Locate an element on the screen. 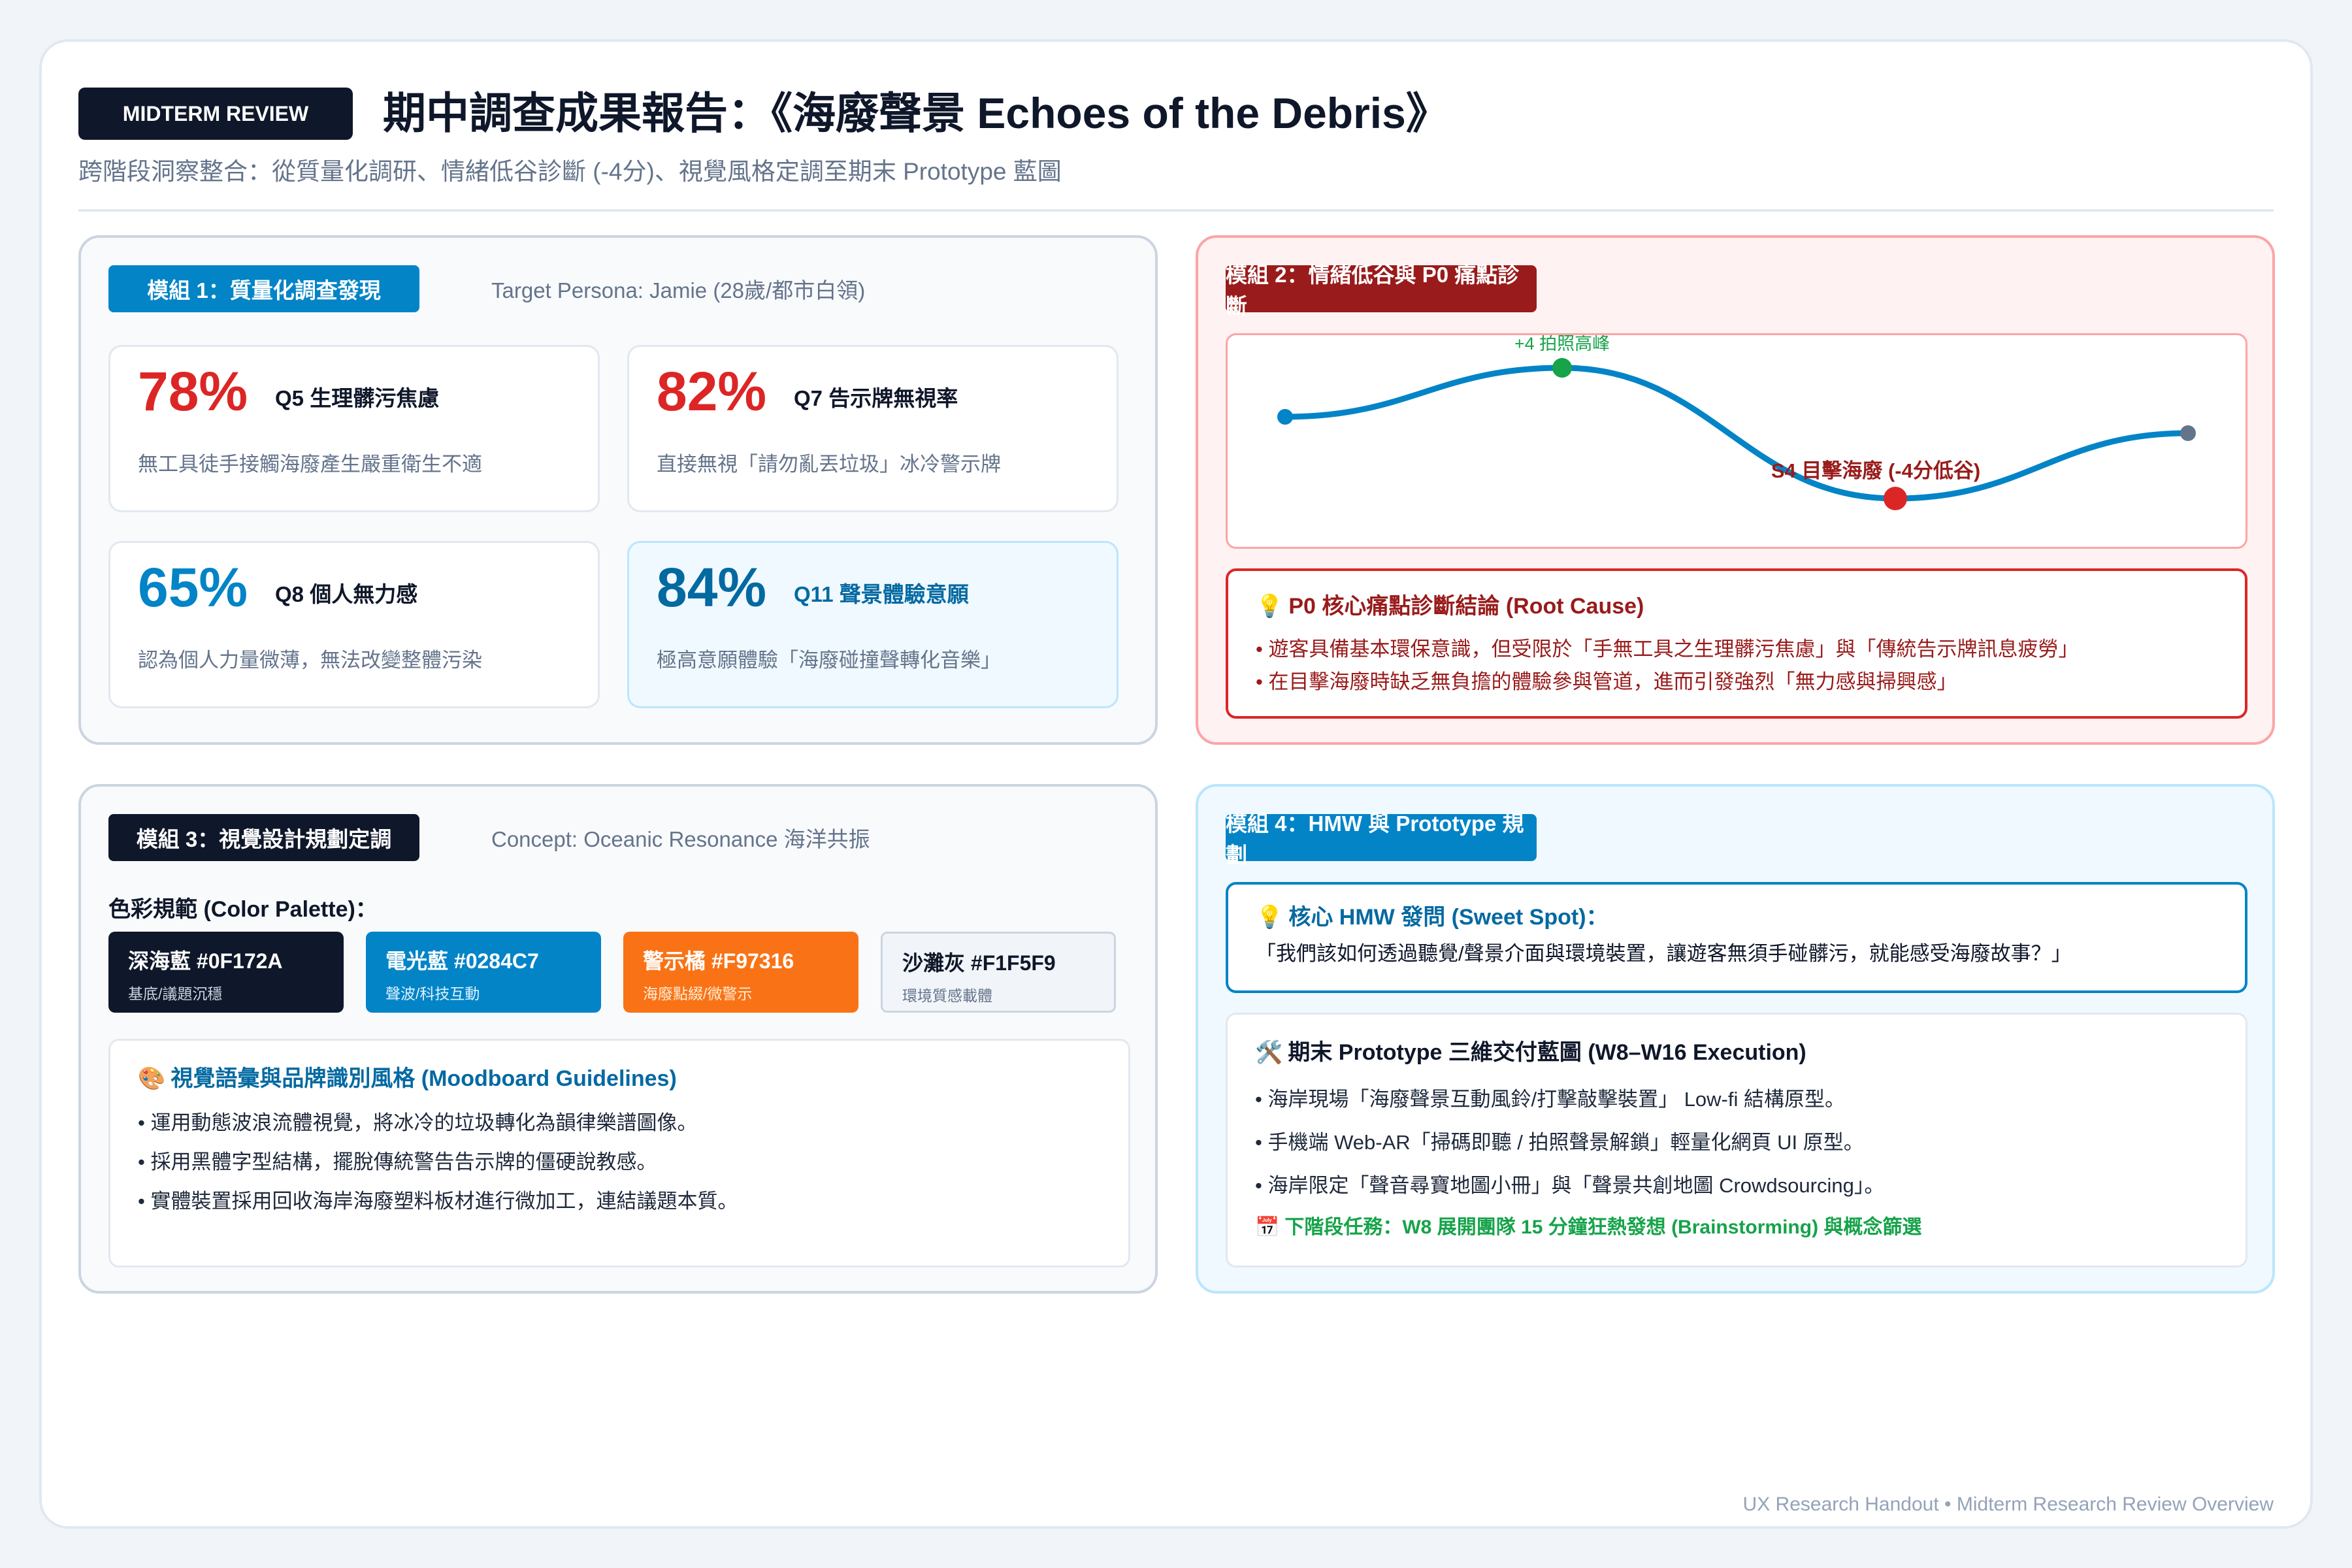 This screenshot has height=1568, width=2352. moodboard-bullet: • 實體裝置採用回收海岸海廢塑料板材進行微加工，連結議題本質。 is located at coordinates (438, 1201).